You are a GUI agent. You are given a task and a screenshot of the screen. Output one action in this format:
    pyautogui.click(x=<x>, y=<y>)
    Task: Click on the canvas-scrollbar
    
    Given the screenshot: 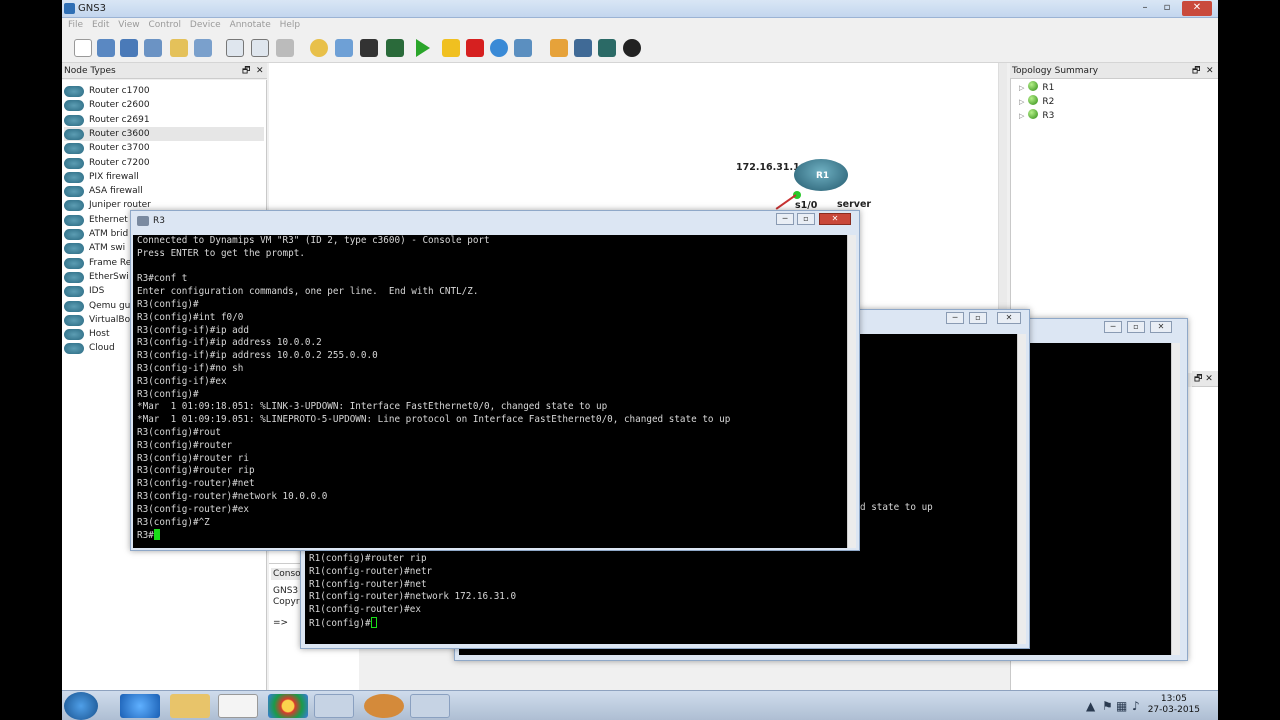 What is the action you would take?
    pyautogui.click(x=1002, y=188)
    